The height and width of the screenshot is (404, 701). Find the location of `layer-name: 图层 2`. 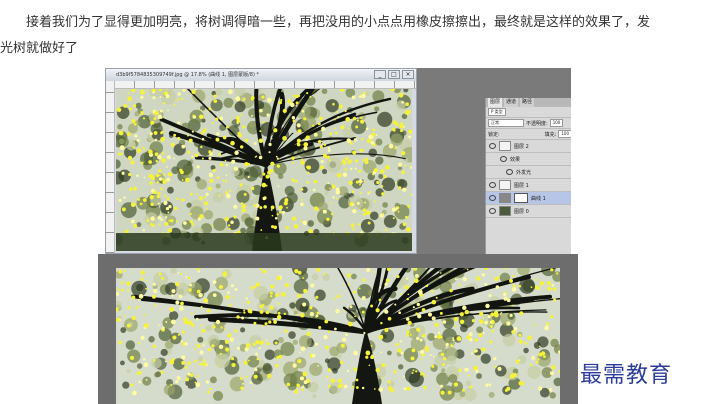

layer-name: 图层 2 is located at coordinates (521, 146).